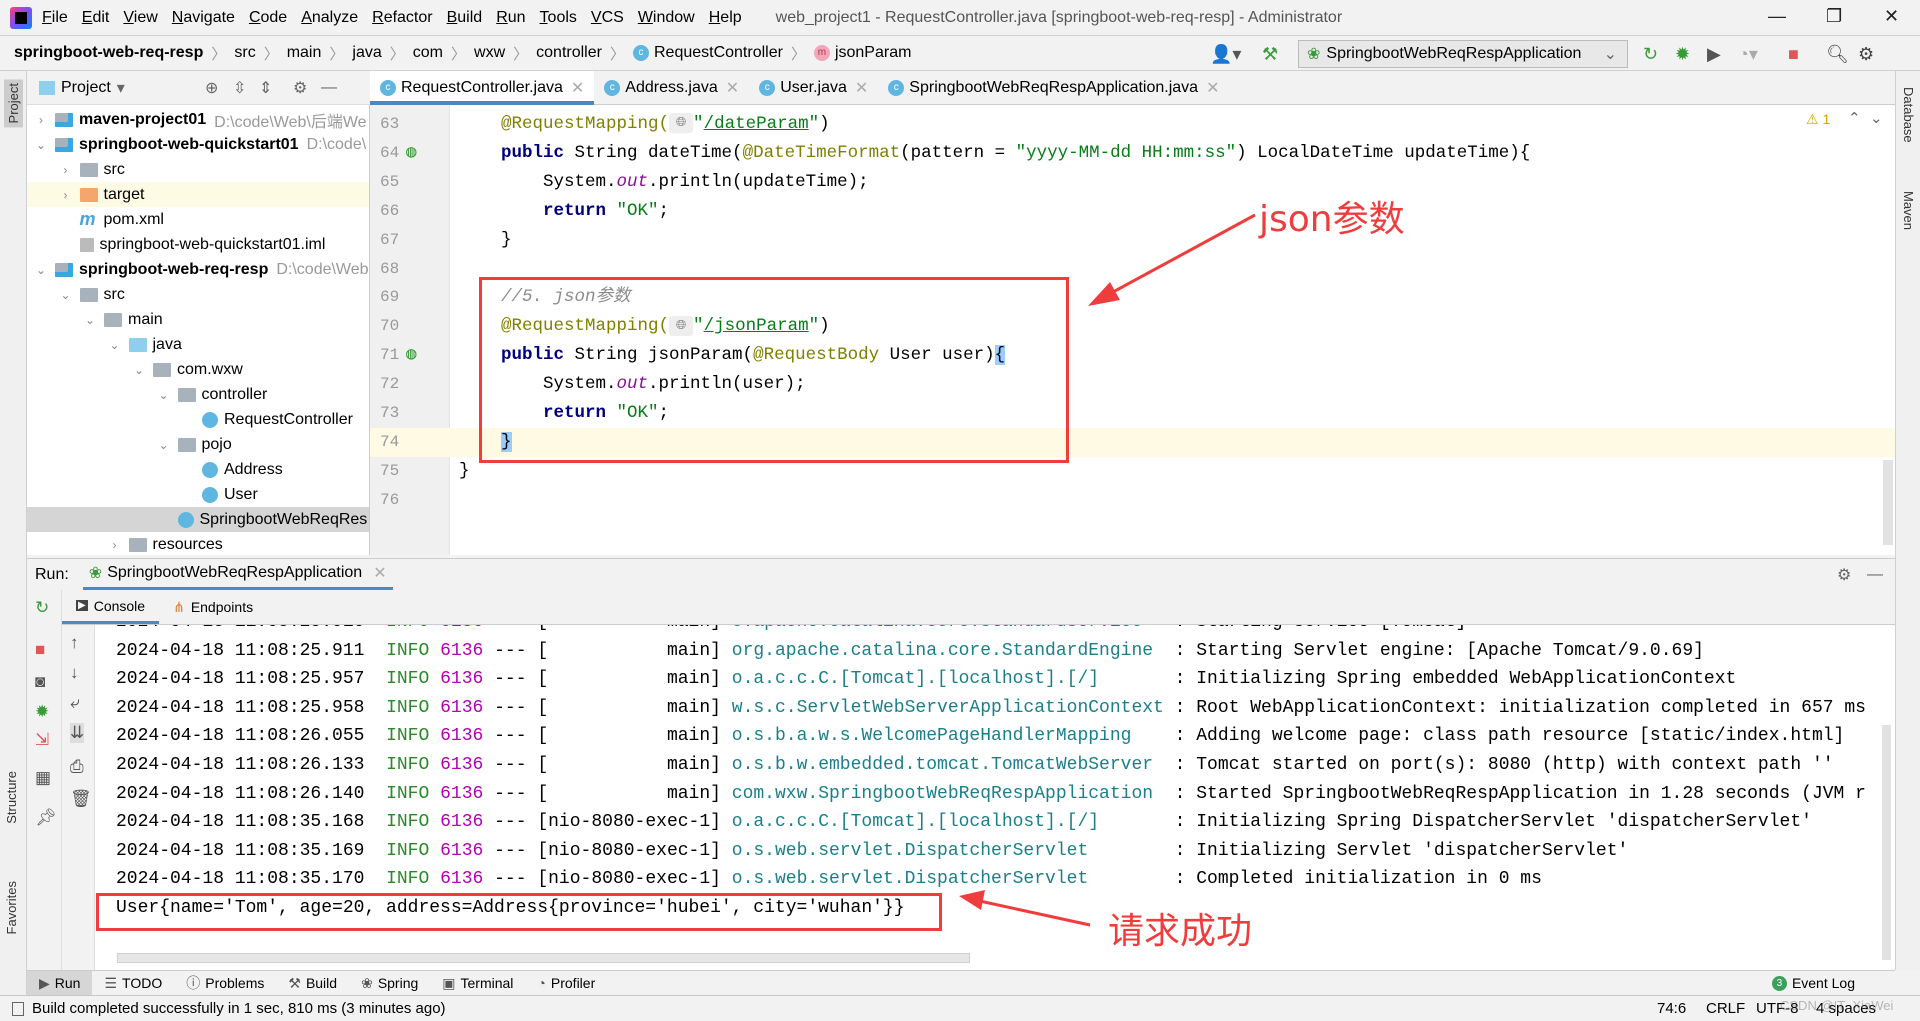 The height and width of the screenshot is (1021, 1920). Describe the element at coordinates (198, 244) in the screenshot. I see `tree-item: springboot-web-quickstart01.iml` at that location.